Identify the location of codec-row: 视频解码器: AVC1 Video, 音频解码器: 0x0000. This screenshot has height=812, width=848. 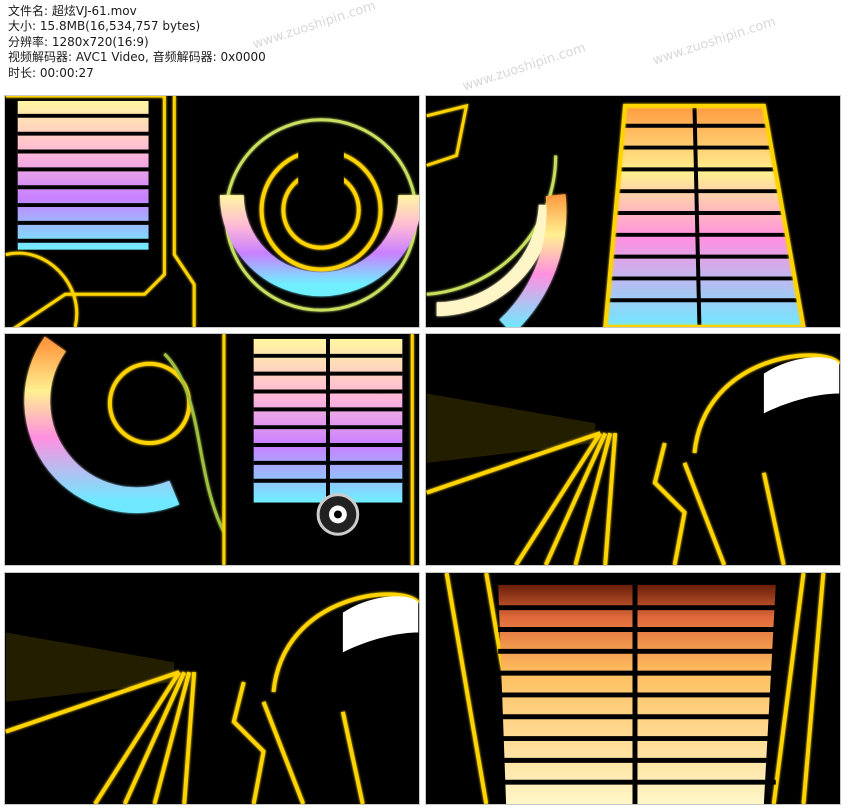
(137, 57).